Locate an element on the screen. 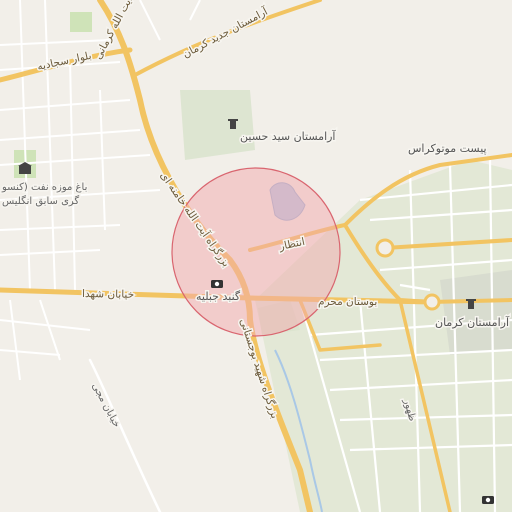 This screenshot has width=512, height=512. label-road-sajjadieh: بلوار سجادیه is located at coordinates (64, 61).